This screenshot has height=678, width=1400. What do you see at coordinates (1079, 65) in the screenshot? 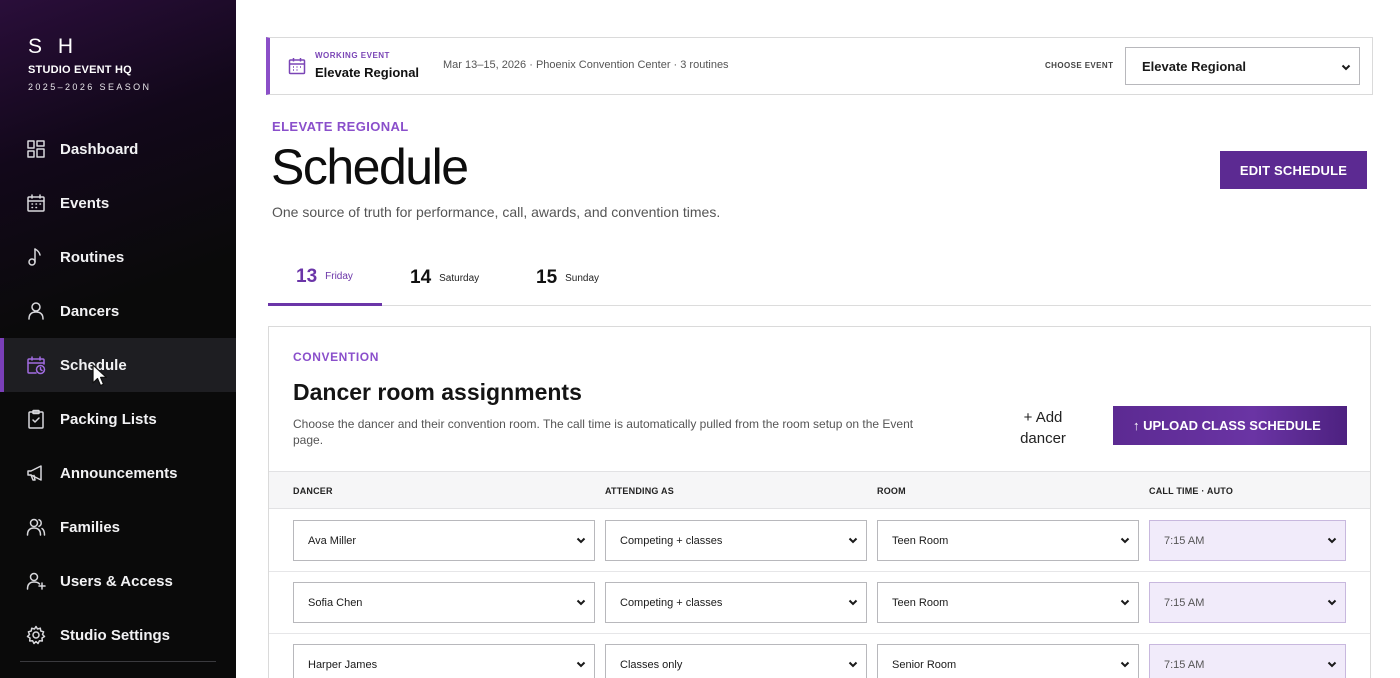
I see `choose-event-label: CHOOSE EVENT` at bounding box center [1079, 65].